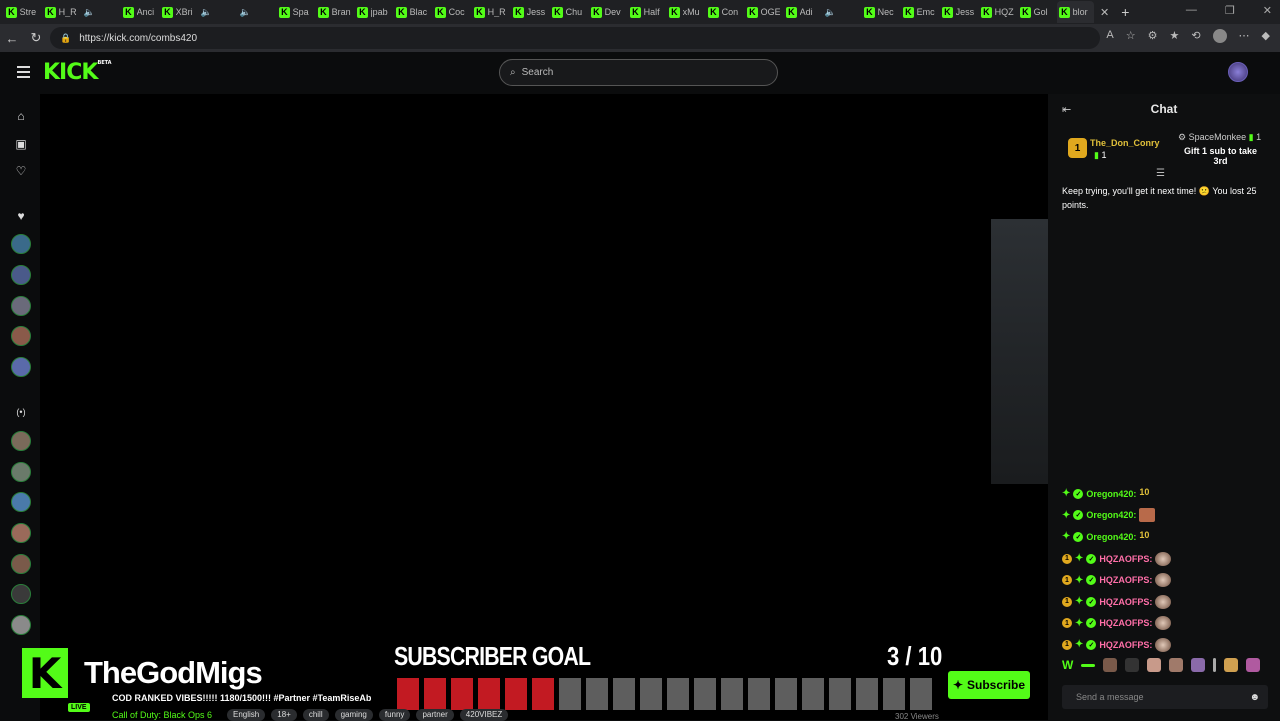 This screenshot has width=1280, height=721. What do you see at coordinates (246, 715) in the screenshot?
I see `stream-tag: English` at bounding box center [246, 715].